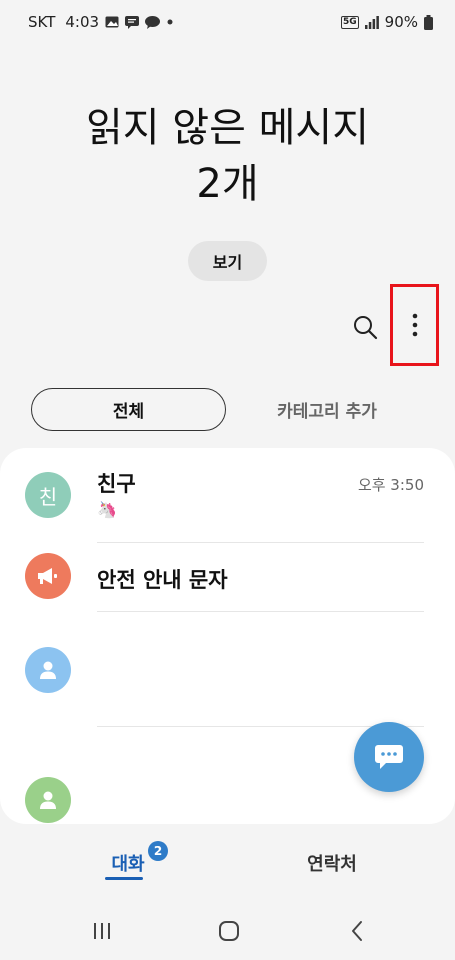  What do you see at coordinates (227, 156) in the screenshot?
I see `unread-summary: 읽지 않은 메시지 2개` at bounding box center [227, 156].